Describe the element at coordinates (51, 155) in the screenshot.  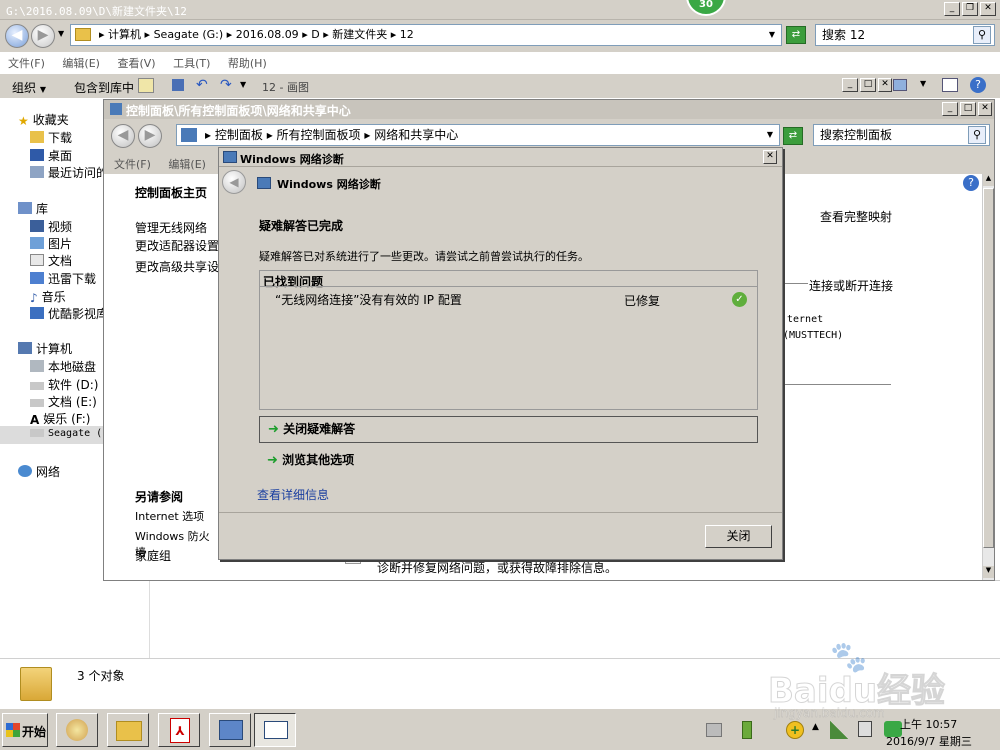
I see `sidebar-item-desktop: 桌面` at that location.